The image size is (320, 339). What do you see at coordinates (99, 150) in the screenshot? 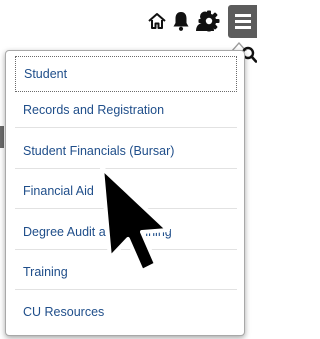
I see `menu-item-label: Student Financials (Bursar)` at bounding box center [99, 150].